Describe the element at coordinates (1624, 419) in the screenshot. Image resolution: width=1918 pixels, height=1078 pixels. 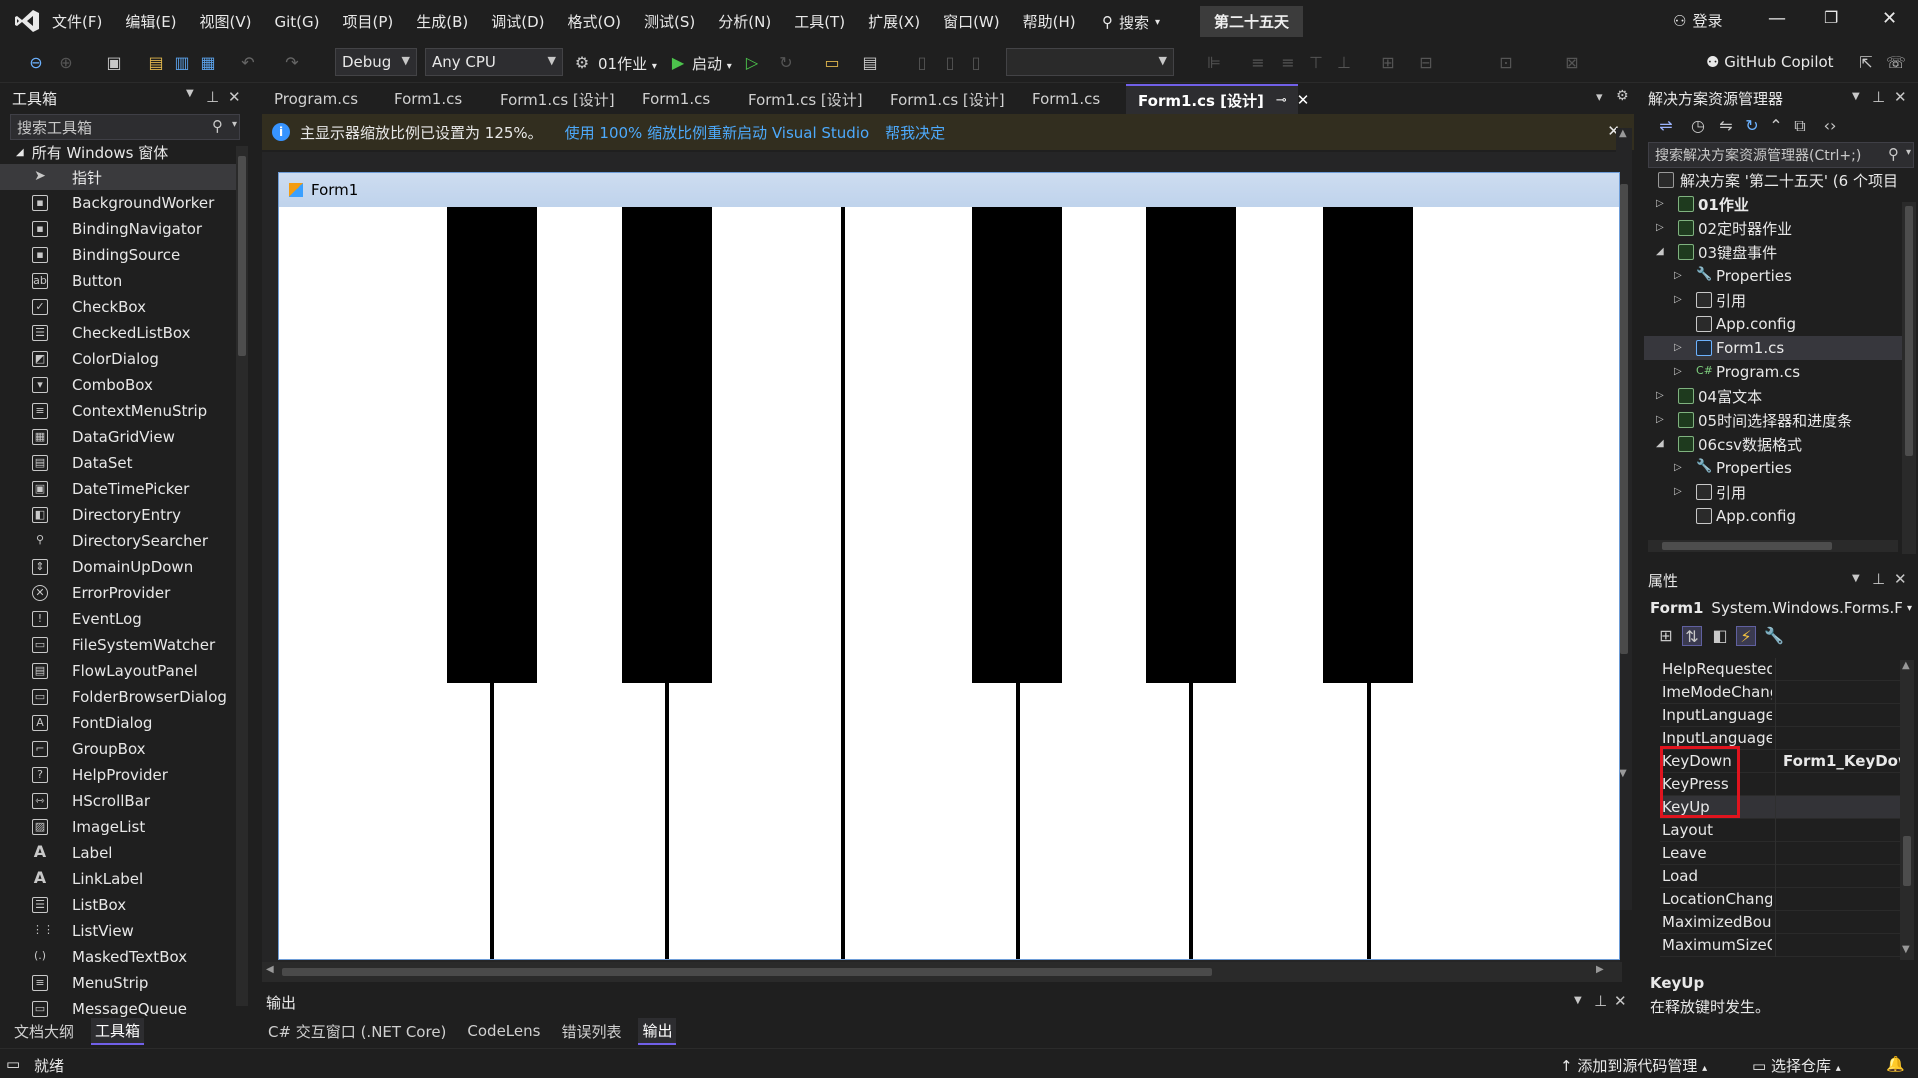
I see `designer-scroll-thumb` at that location.